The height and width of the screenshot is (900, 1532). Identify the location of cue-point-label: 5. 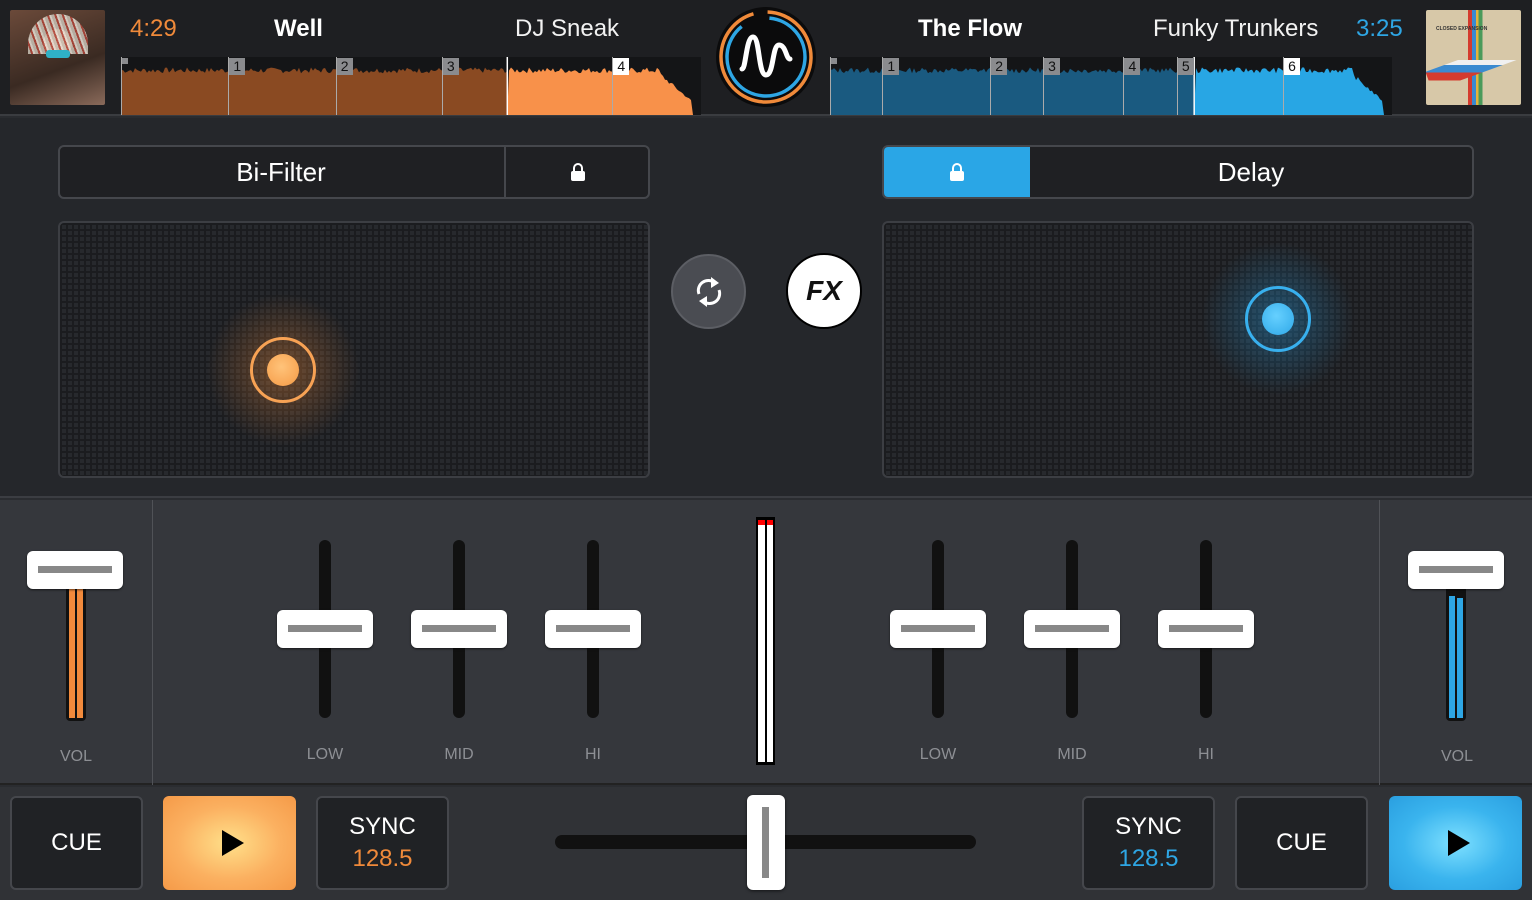
(1185, 66).